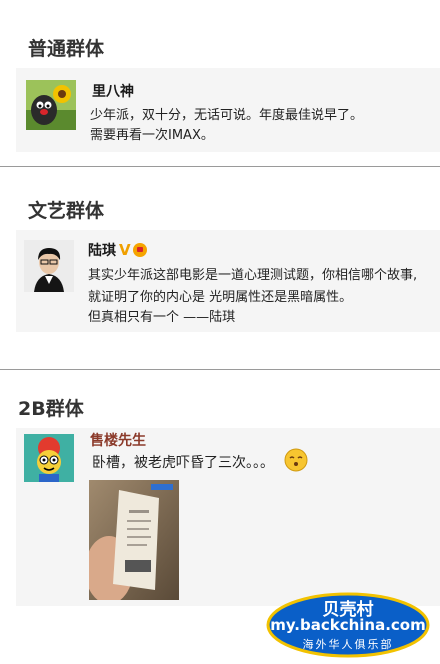  I want to click on post-text-line: 需要再看一次IMAX。, so click(152, 135).